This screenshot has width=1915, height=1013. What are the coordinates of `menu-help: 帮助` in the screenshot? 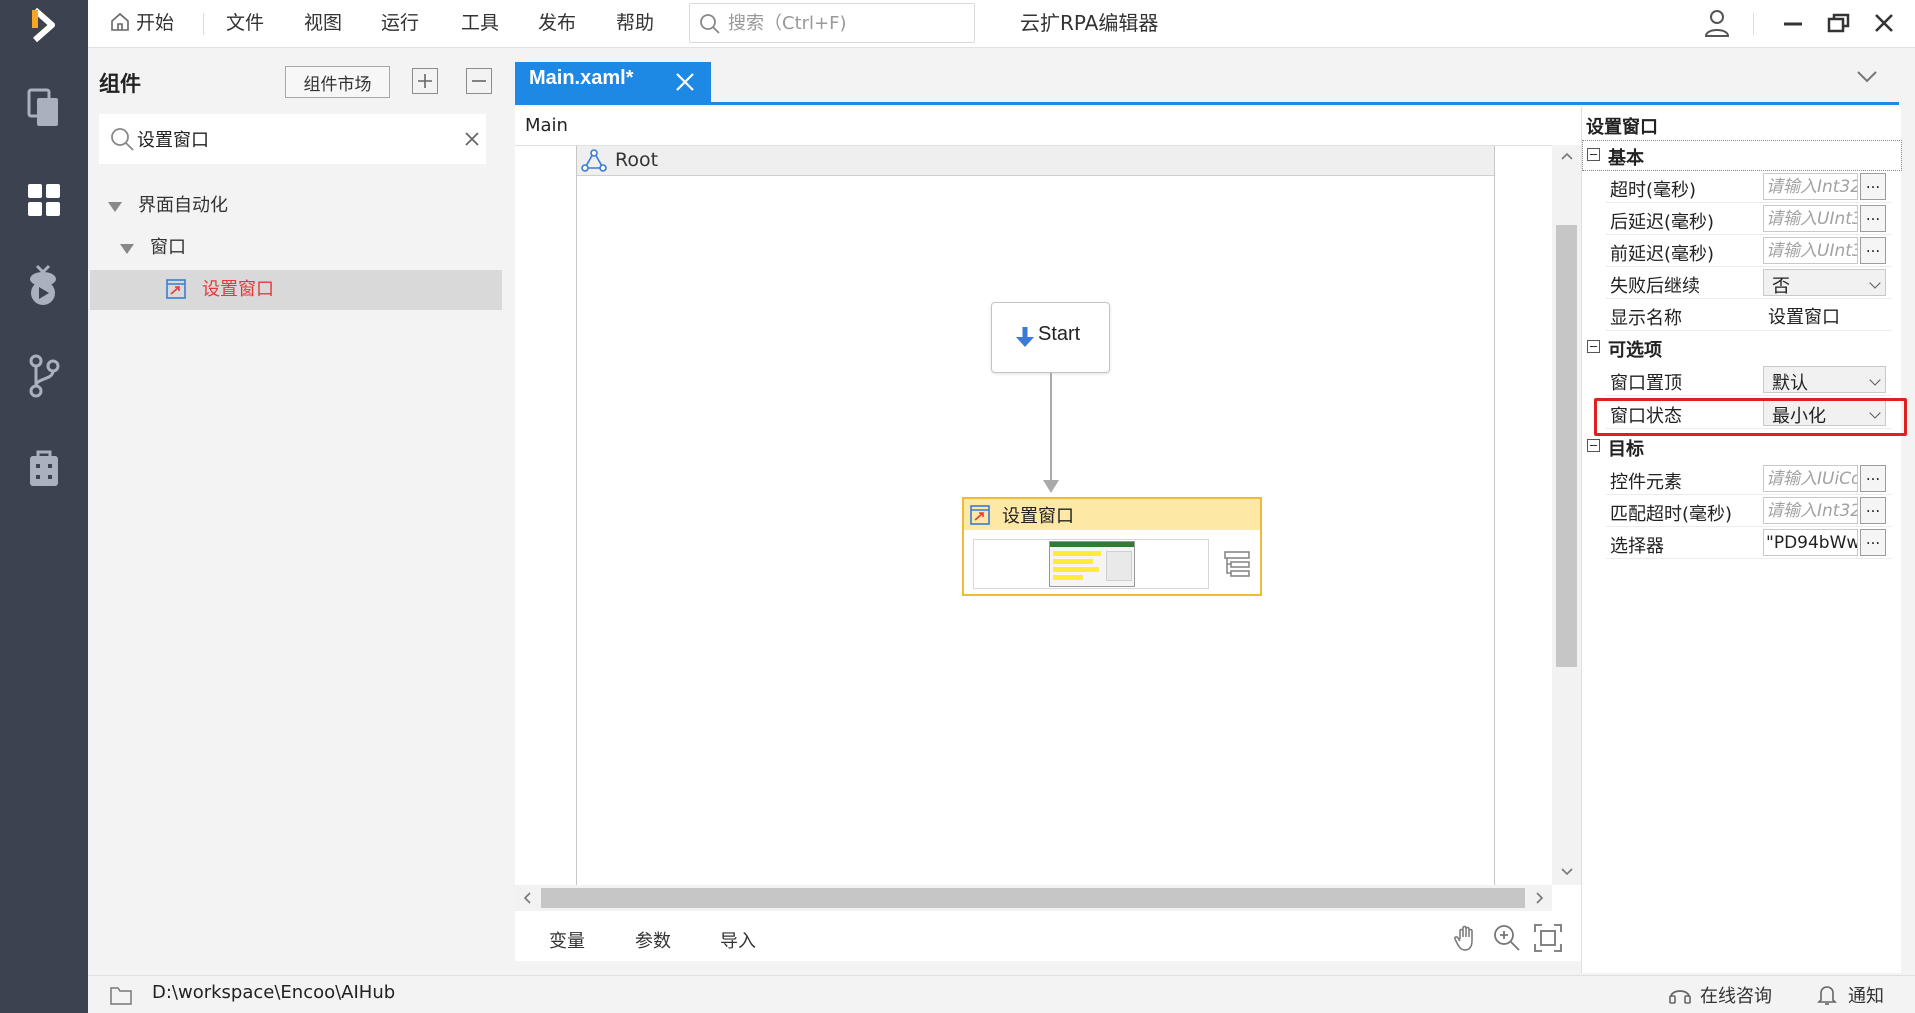 It's located at (635, 23).